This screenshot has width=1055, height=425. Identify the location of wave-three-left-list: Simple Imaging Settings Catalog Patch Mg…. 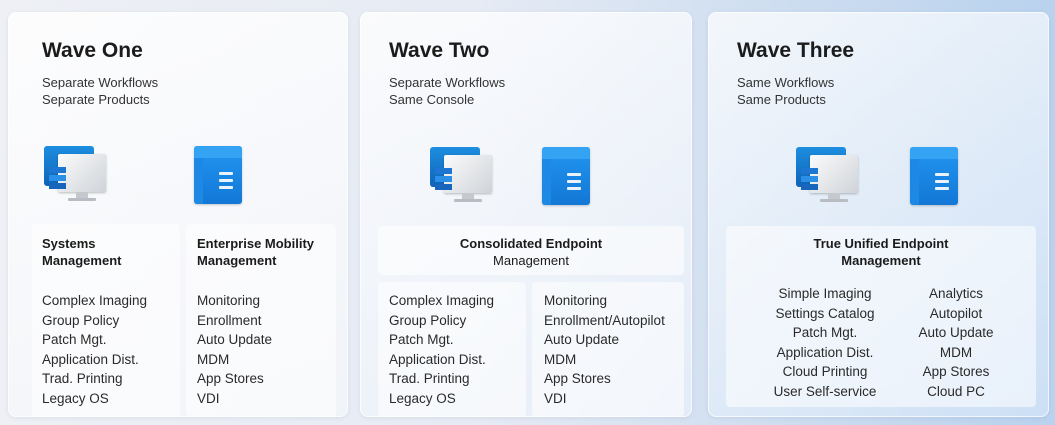
(825, 343).